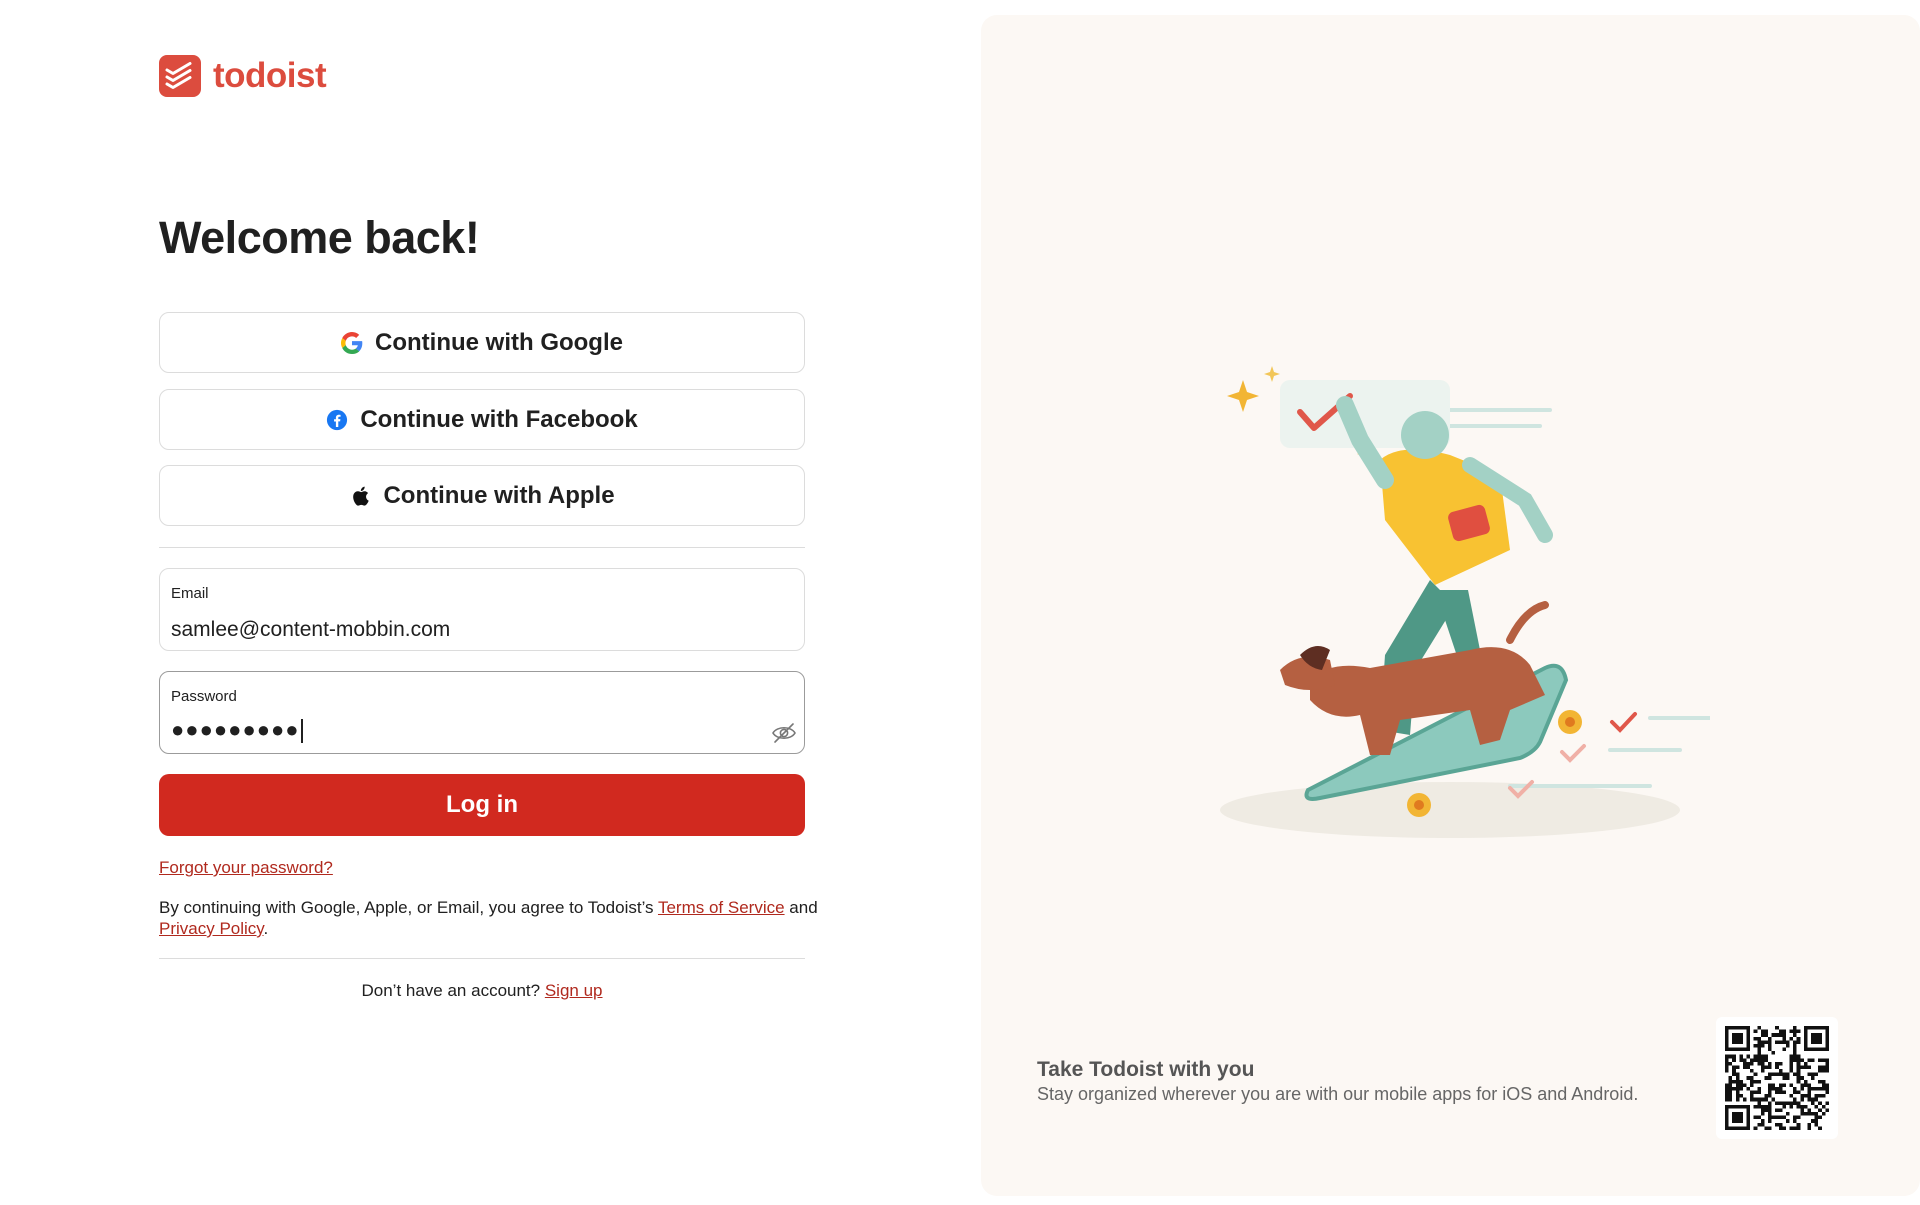  I want to click on signup-row: Don’t have an account? Sign up, so click(482, 991).